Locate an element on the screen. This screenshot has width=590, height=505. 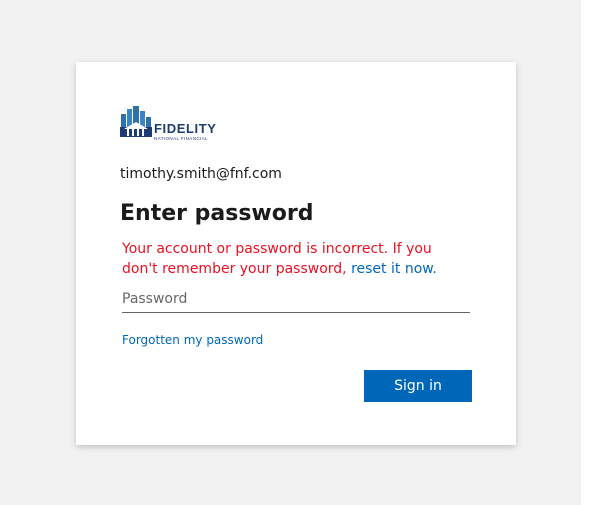
account-email: timothy.smith@fnf.com is located at coordinates (201, 174).